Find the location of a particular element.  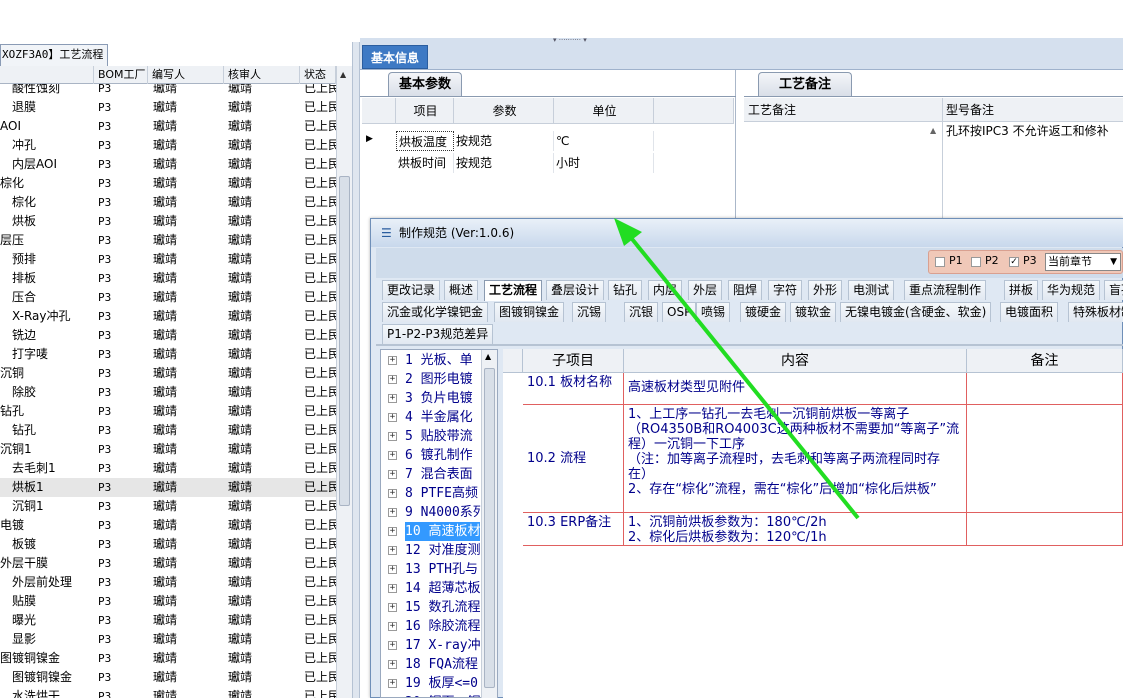

table-row: 烘板1 P3 瓛靖 瓛靖 已上民 is located at coordinates (168, 487).